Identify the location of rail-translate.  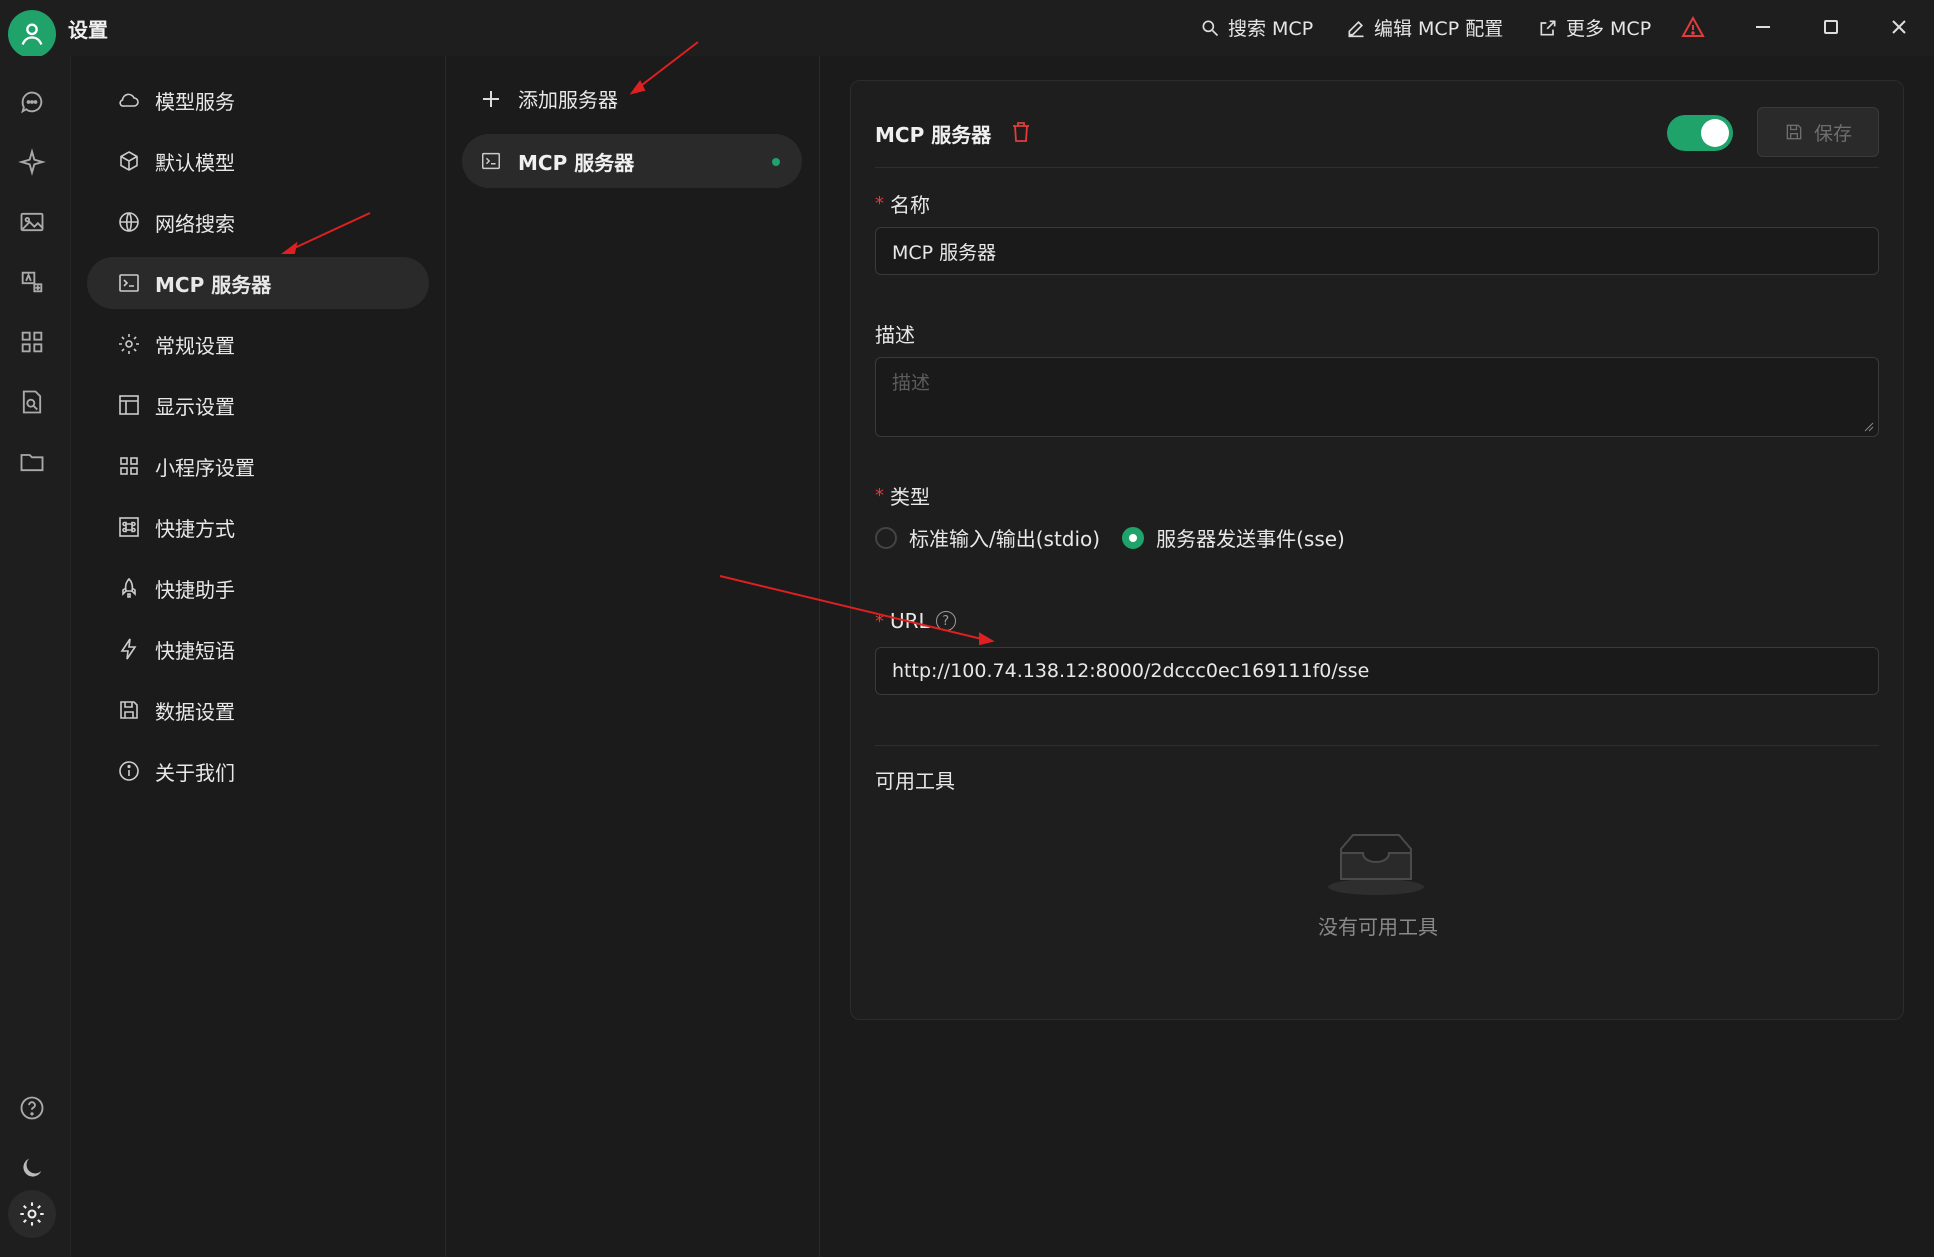
(32, 282).